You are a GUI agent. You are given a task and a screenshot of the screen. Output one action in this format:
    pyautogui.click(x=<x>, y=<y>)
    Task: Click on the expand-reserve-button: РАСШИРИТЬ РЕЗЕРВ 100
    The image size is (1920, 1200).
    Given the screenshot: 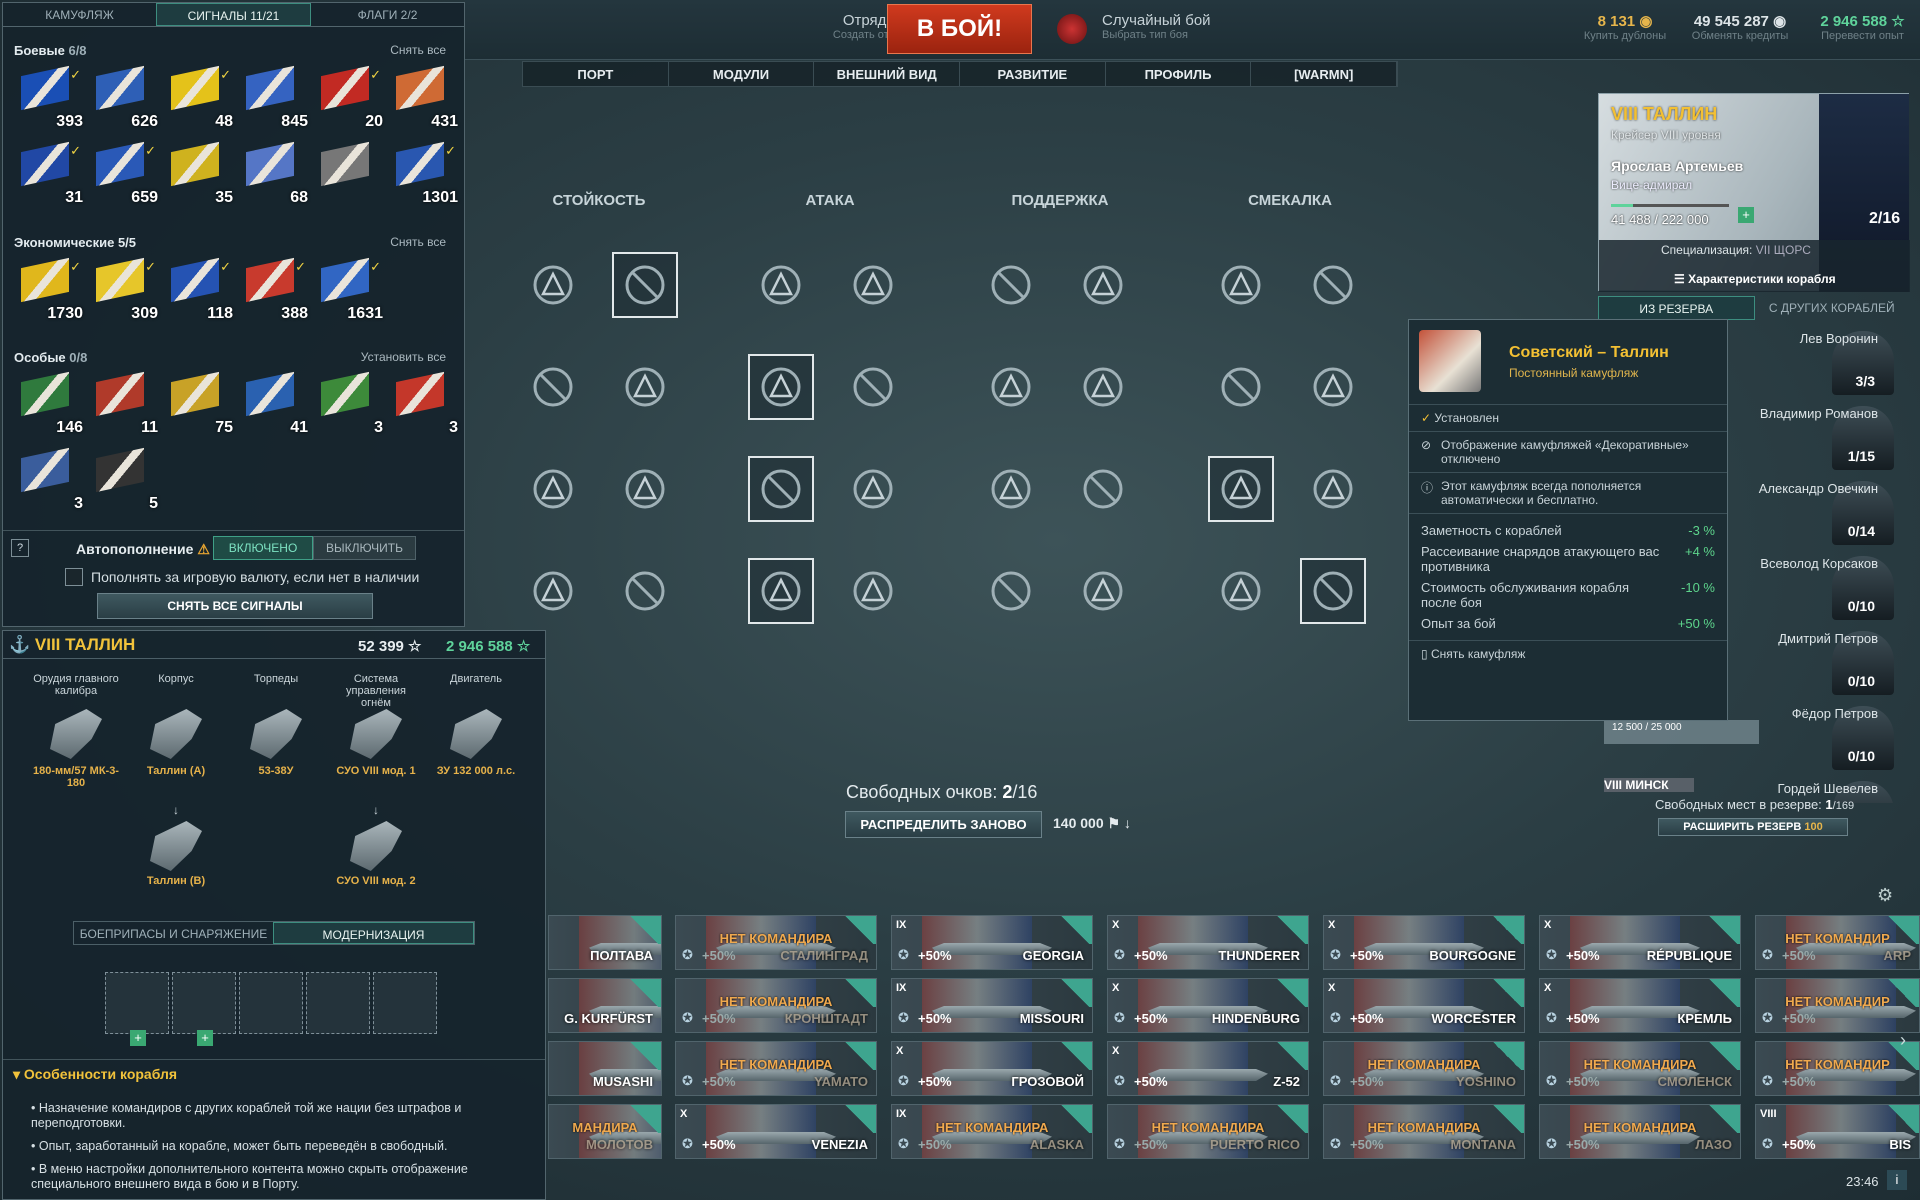 What is the action you would take?
    pyautogui.click(x=1753, y=827)
    